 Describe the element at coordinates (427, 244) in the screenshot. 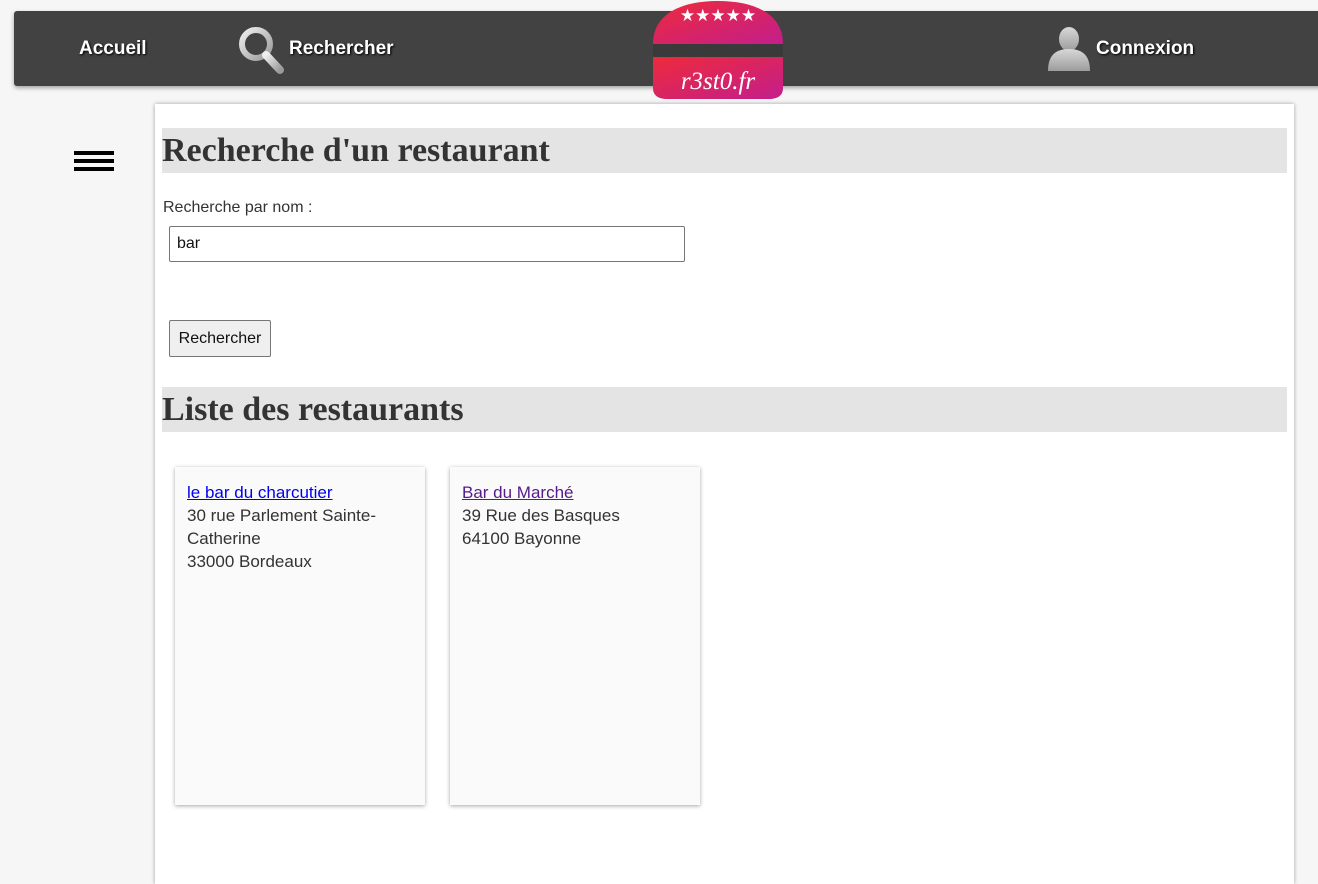

I see `search-input` at that location.